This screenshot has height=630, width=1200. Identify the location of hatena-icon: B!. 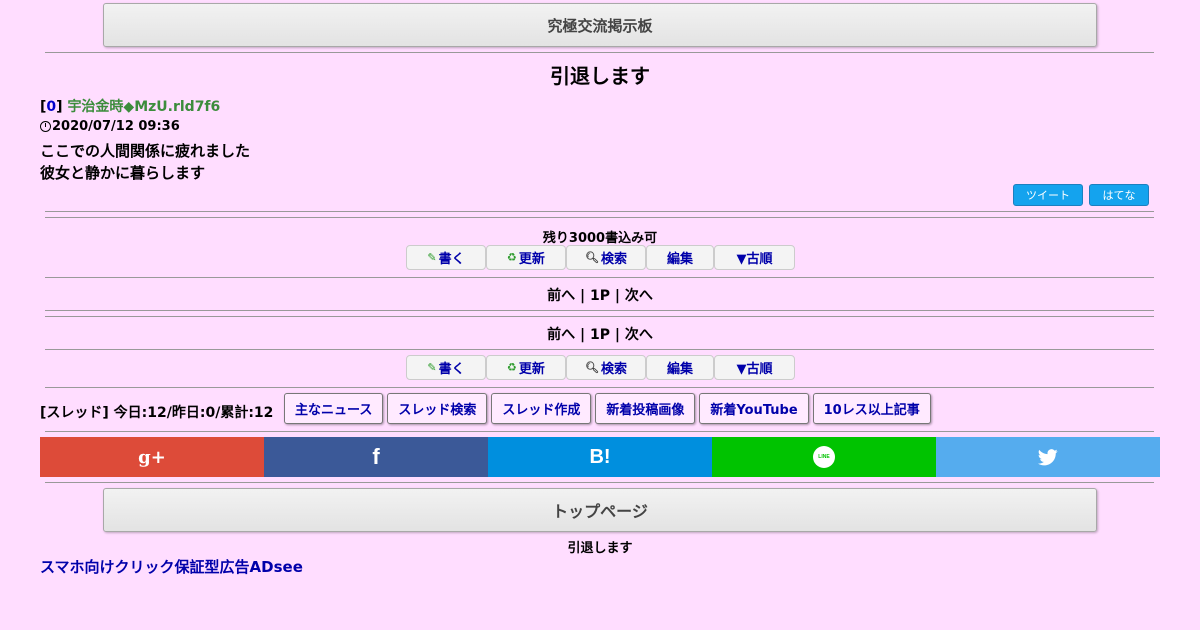
(600, 456).